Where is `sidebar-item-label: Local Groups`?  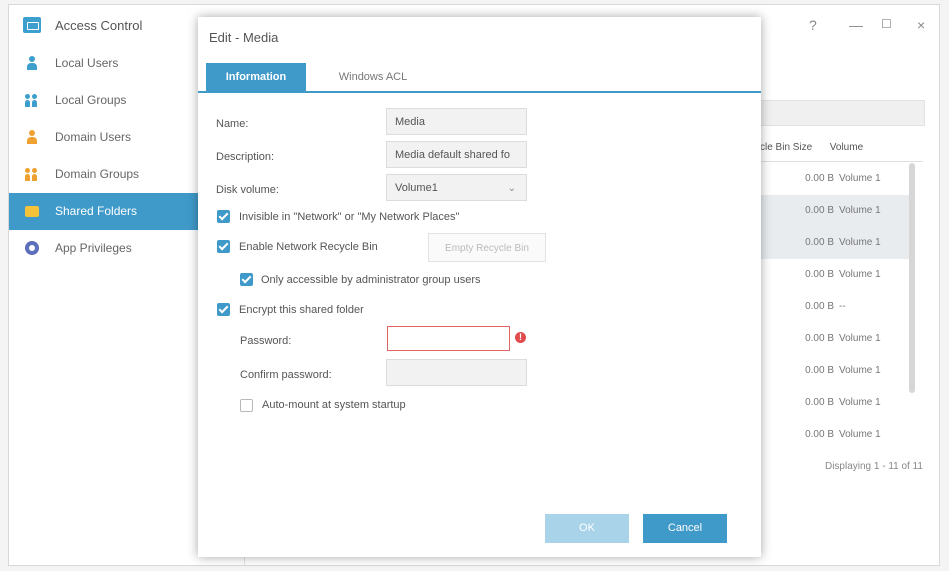
sidebar-item-label: Local Groups is located at coordinates (91, 100).